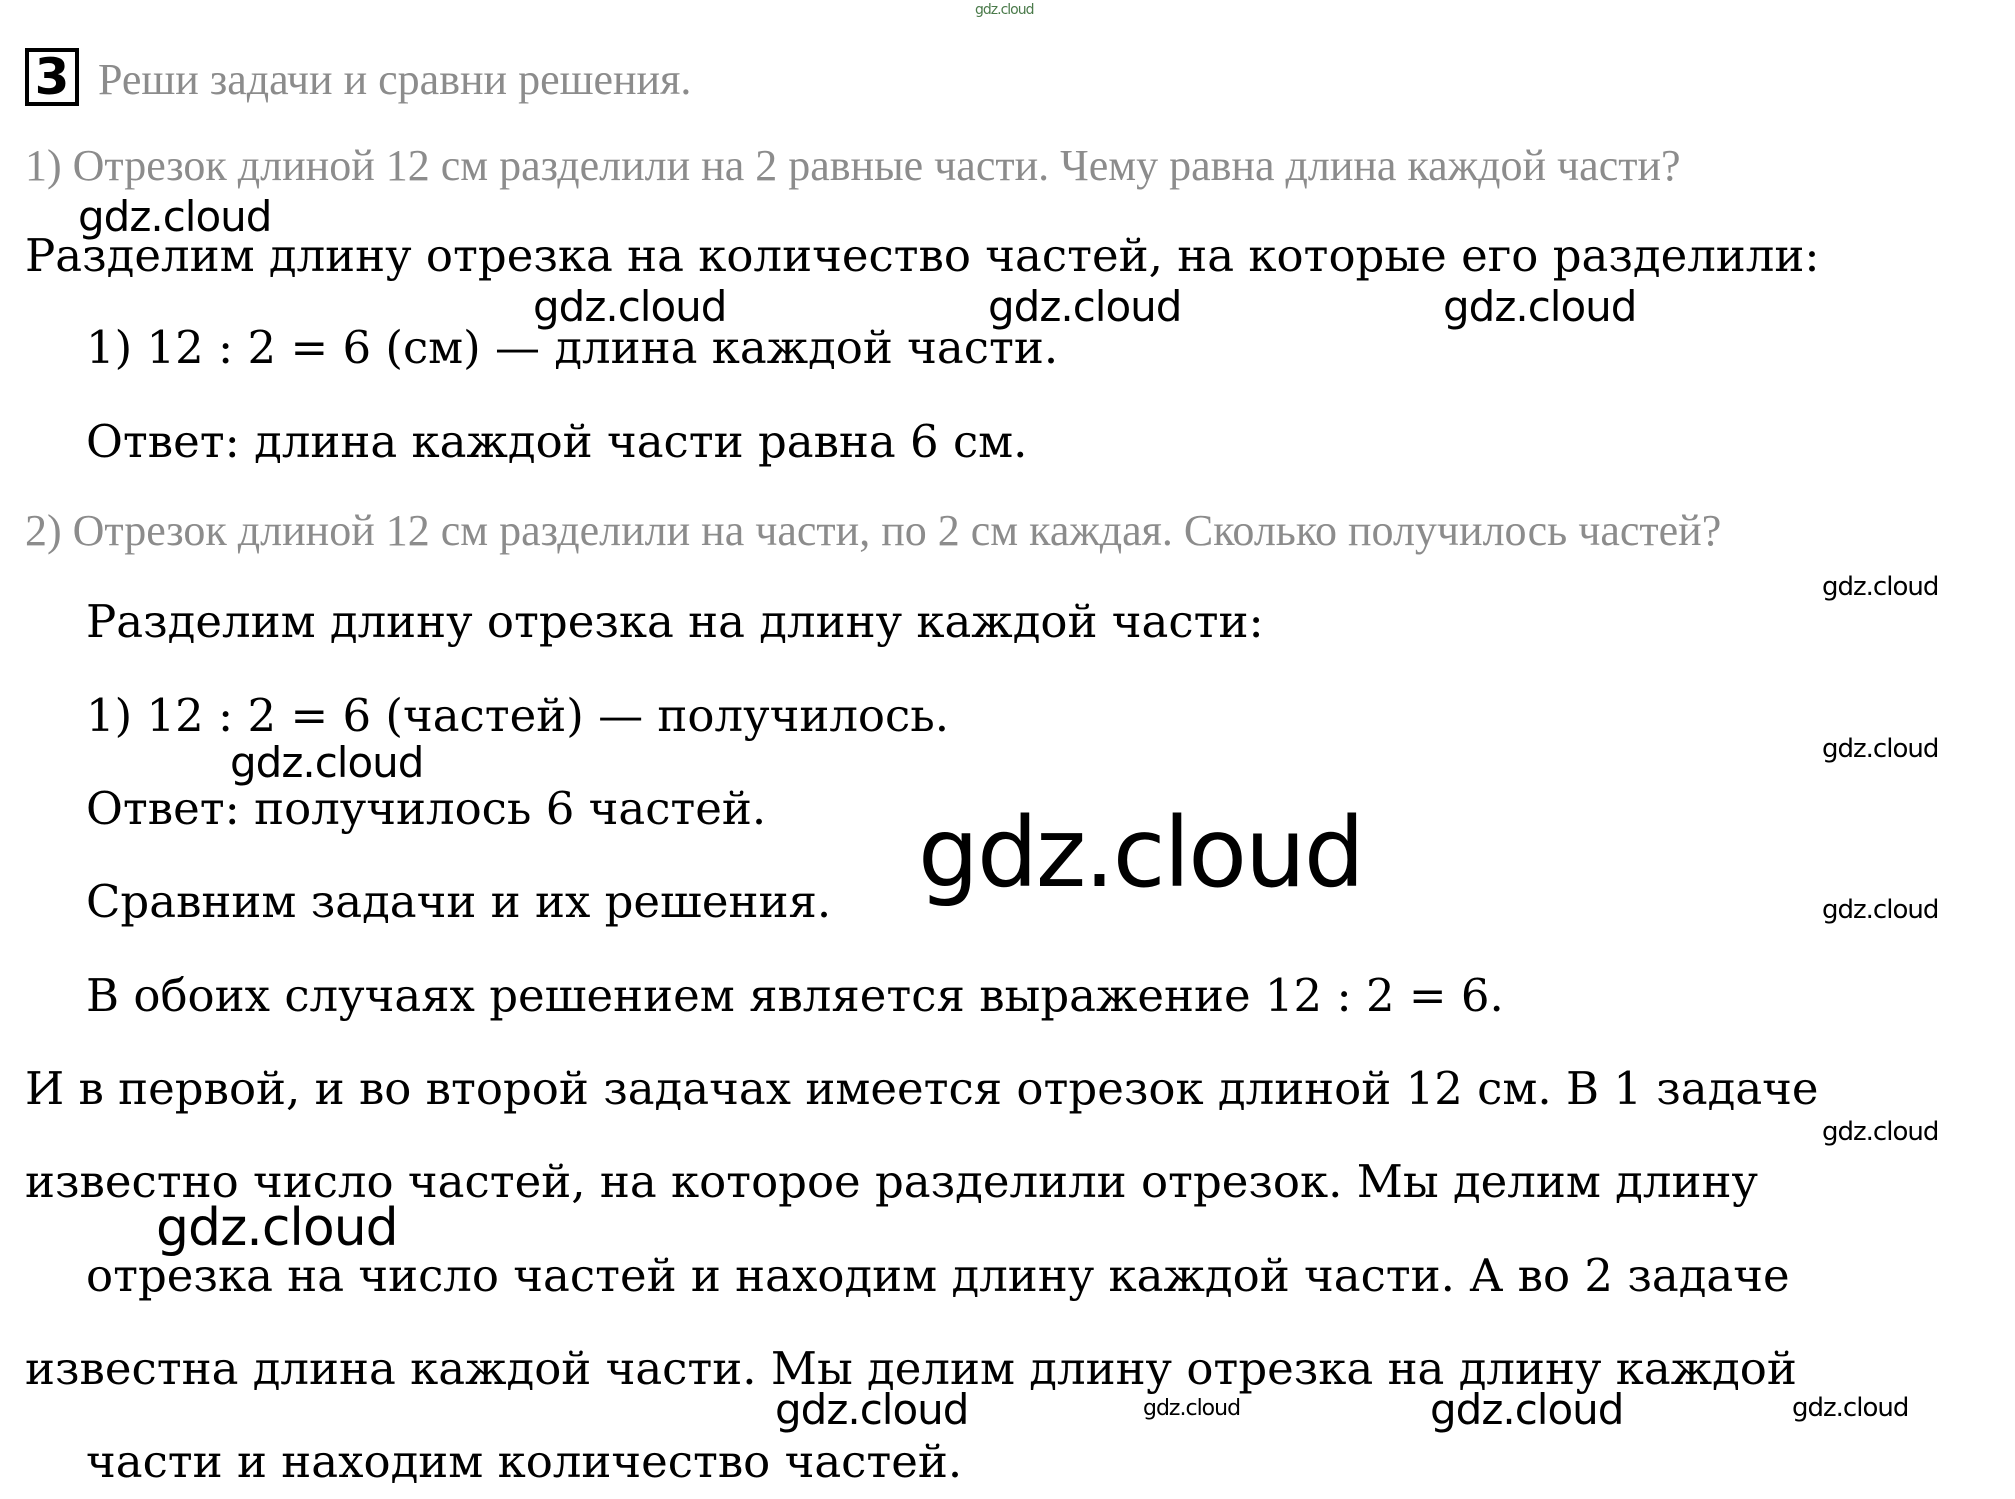  I want to click on problem2-answer: Ответ: получилось 6 частей., so click(426, 808).